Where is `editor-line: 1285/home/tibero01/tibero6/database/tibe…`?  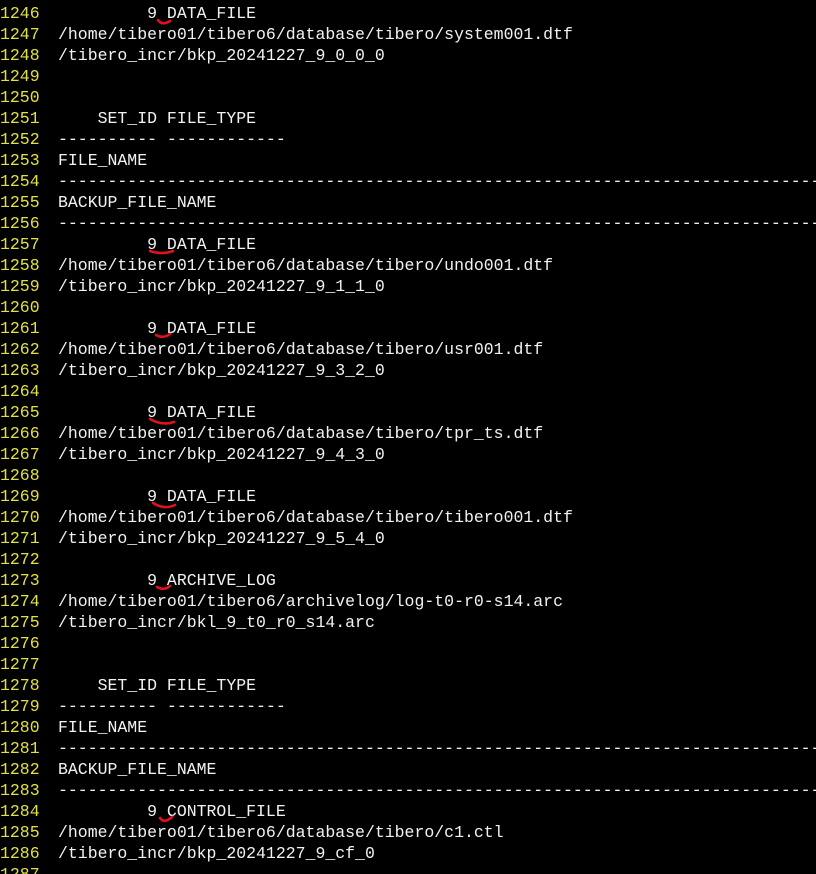 editor-line: 1285/home/tibero01/tibero6/database/tibe… is located at coordinates (408, 832).